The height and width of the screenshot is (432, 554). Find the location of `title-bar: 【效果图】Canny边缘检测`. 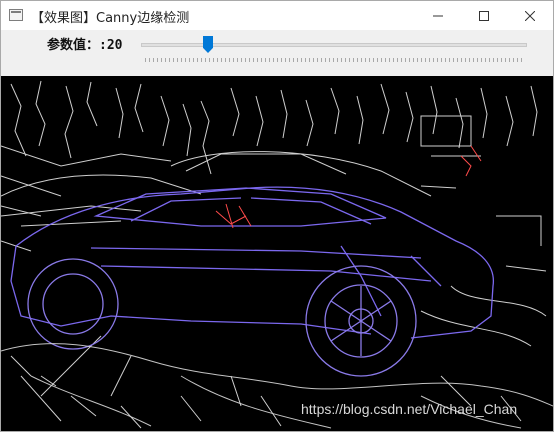

title-bar: 【效果图】Canny边缘检测 is located at coordinates (277, 15).